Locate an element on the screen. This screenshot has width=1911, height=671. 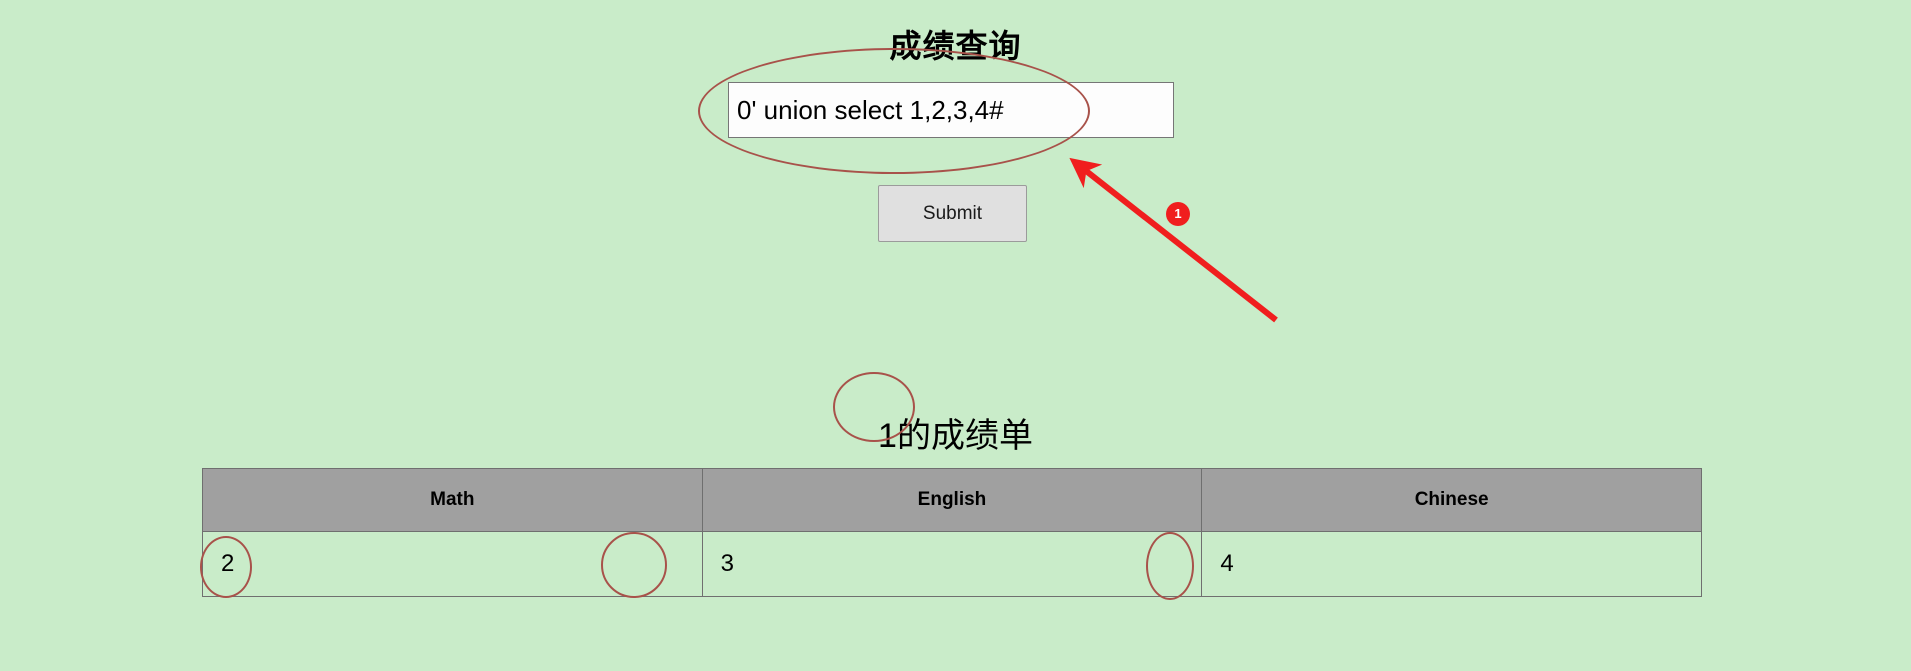
cell-chinese: 4 is located at coordinates (1451, 564).